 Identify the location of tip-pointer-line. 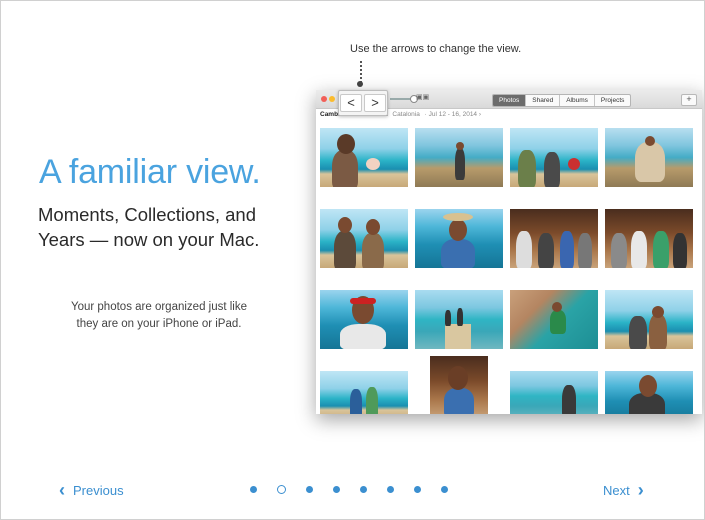
(361, 72).